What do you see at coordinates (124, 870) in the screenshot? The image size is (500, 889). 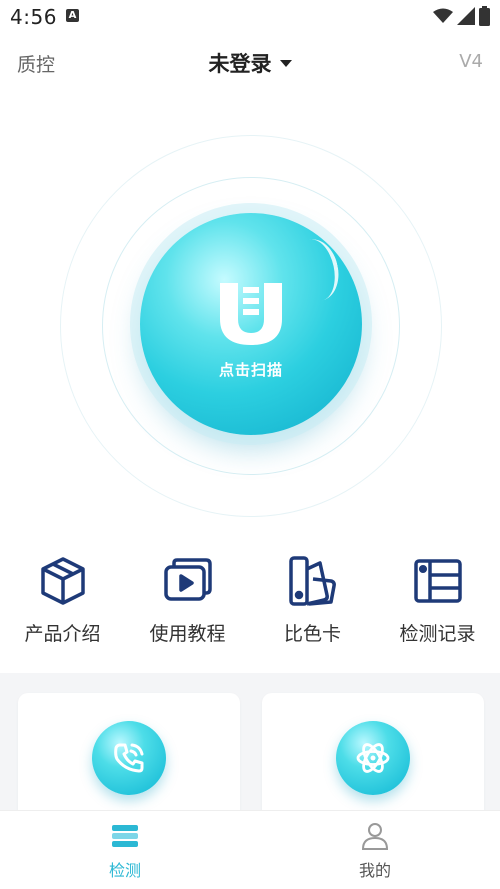 I see `nav-label: 检测` at bounding box center [124, 870].